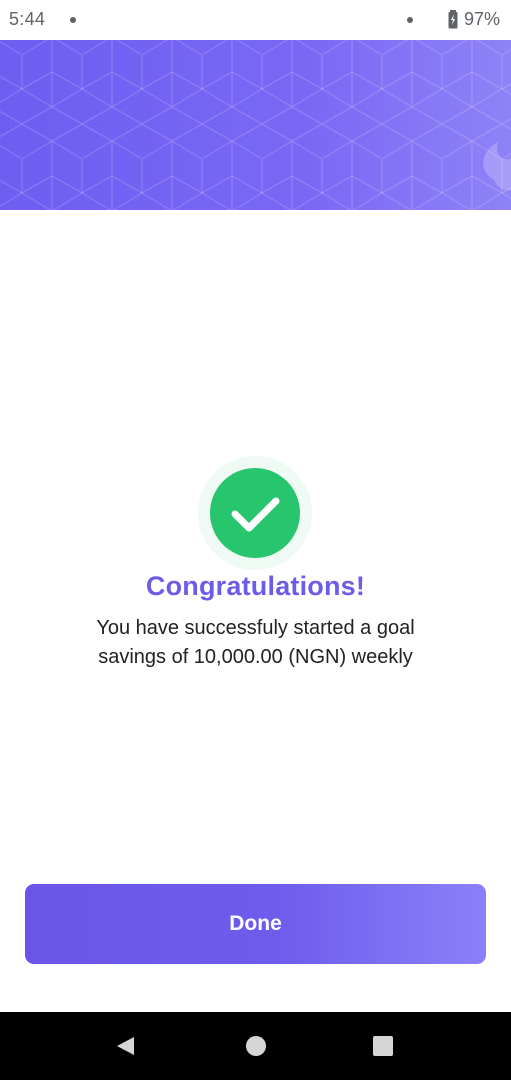  I want to click on status-time: 5:44, so click(27, 19).